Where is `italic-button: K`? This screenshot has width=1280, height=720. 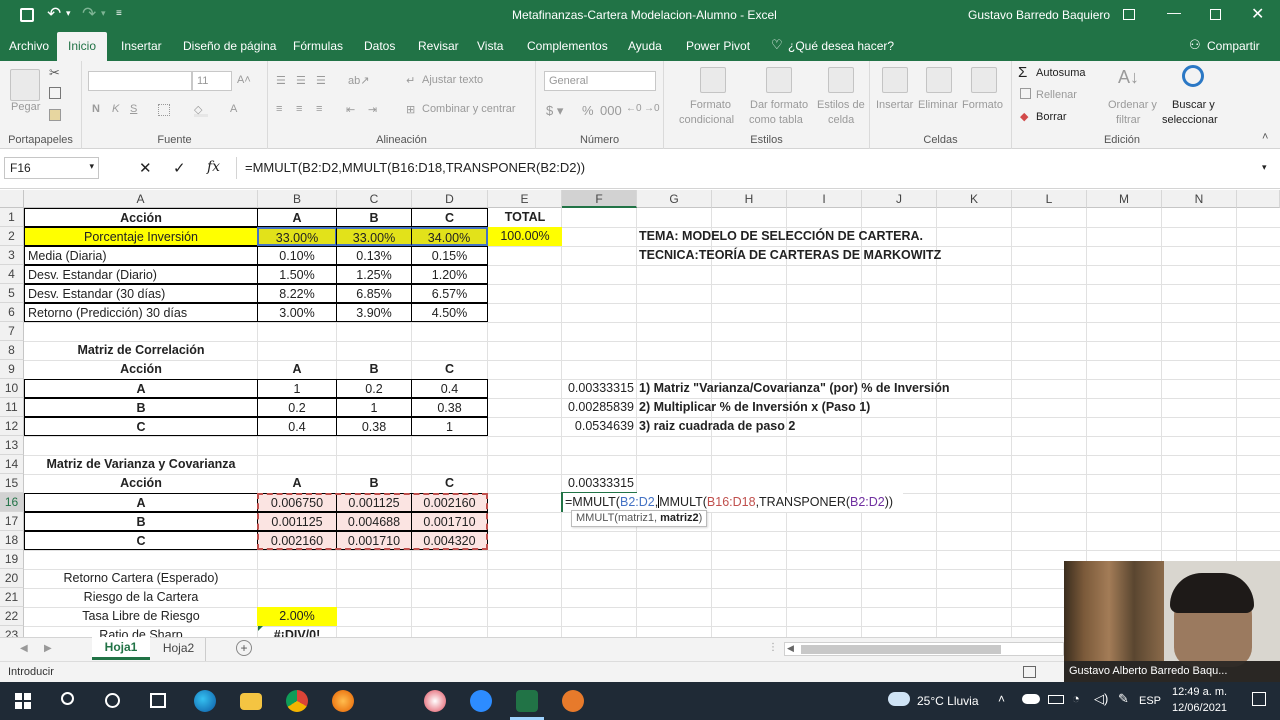 italic-button: K is located at coordinates (115, 109).